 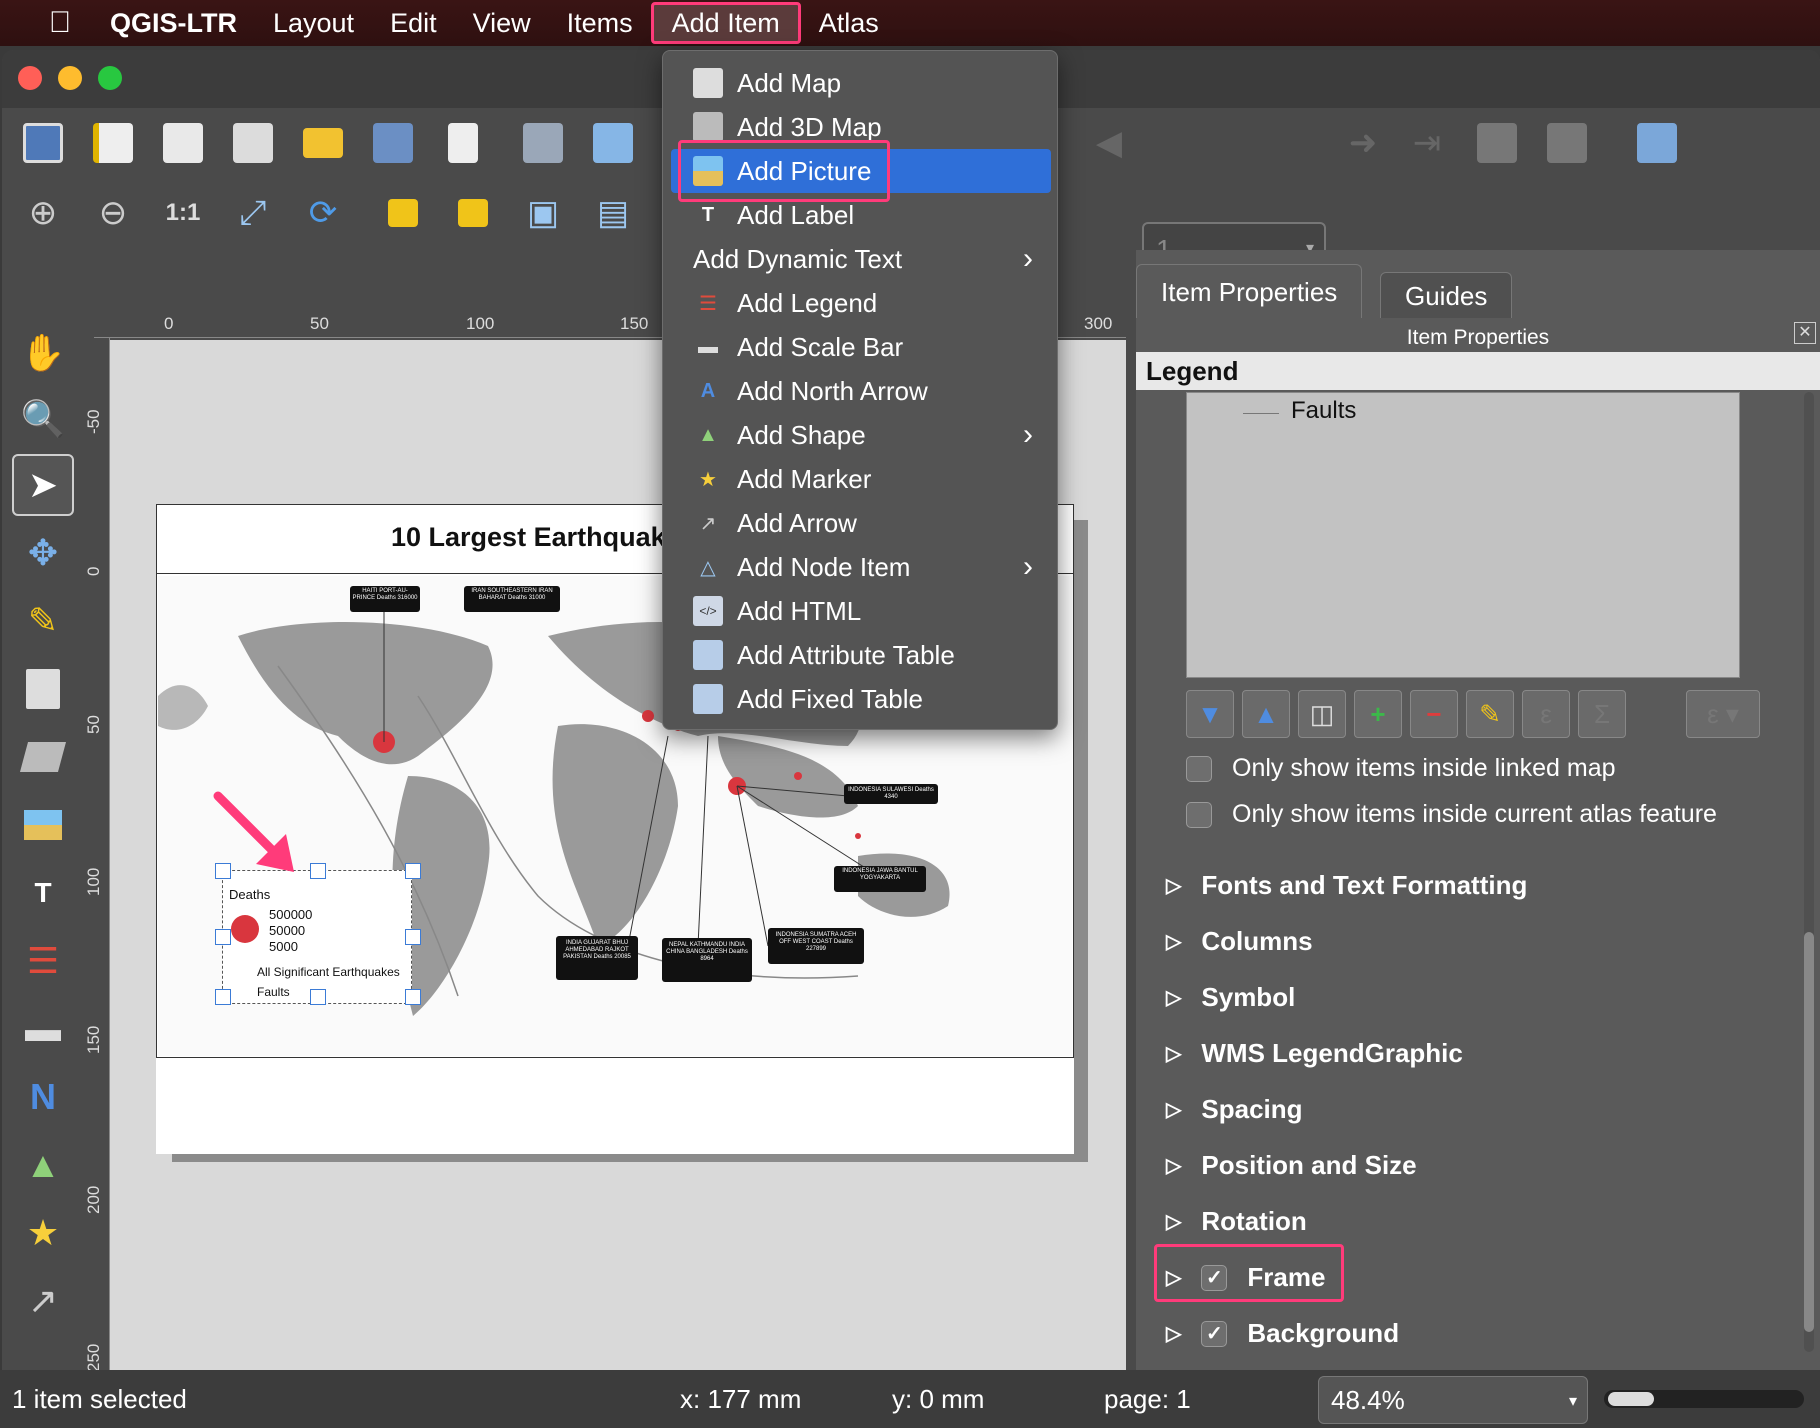 What do you see at coordinates (43, 757) in the screenshot?
I see `add-3d-map-icon` at bounding box center [43, 757].